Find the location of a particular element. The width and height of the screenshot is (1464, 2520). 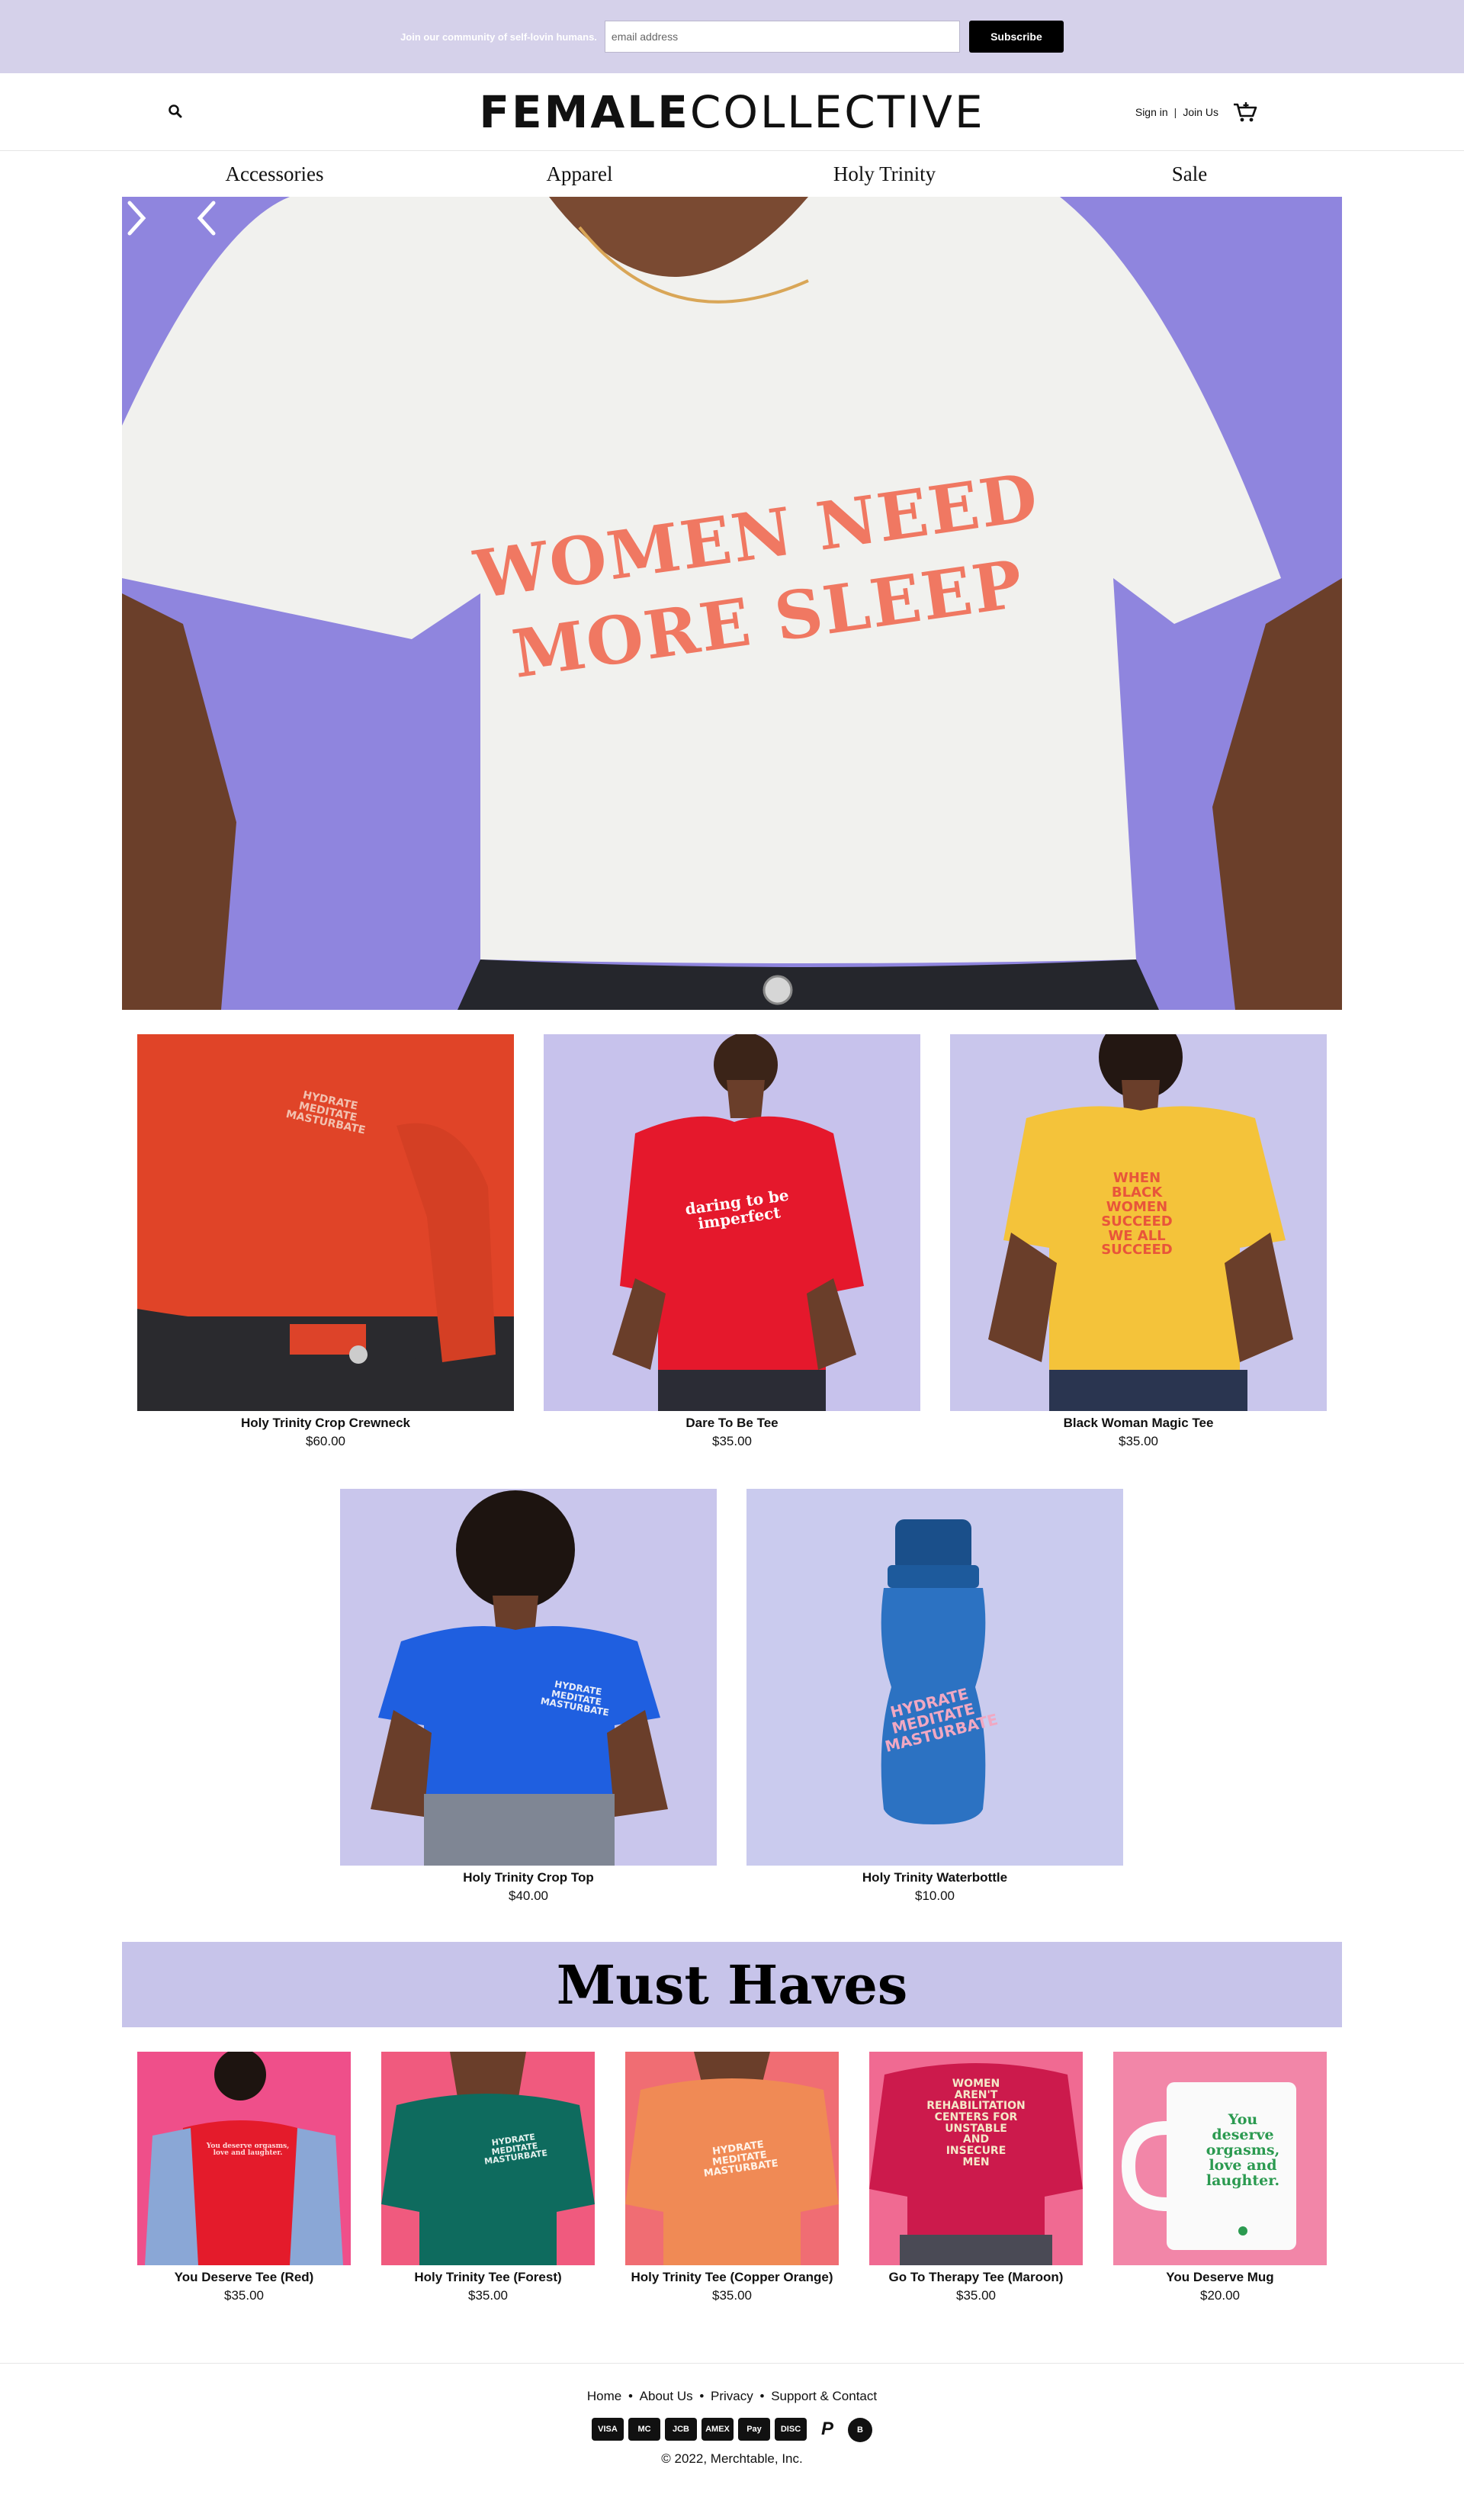

jcb-icon: JCB is located at coordinates (681, 2429).